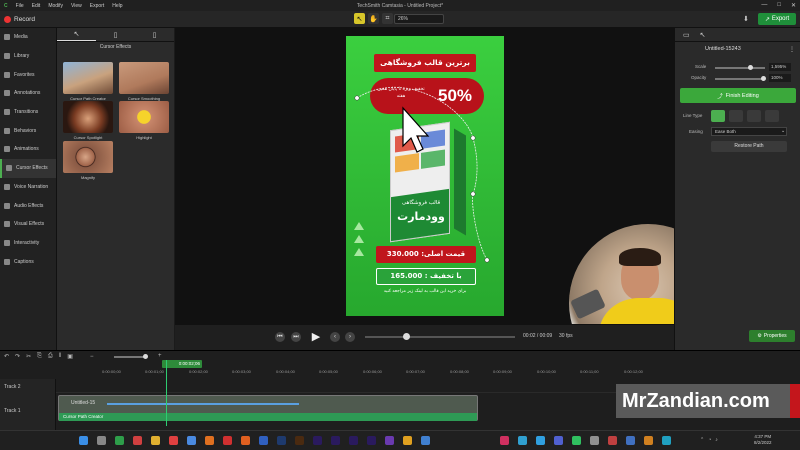  I want to click on telegram-icon, so click(540, 440).